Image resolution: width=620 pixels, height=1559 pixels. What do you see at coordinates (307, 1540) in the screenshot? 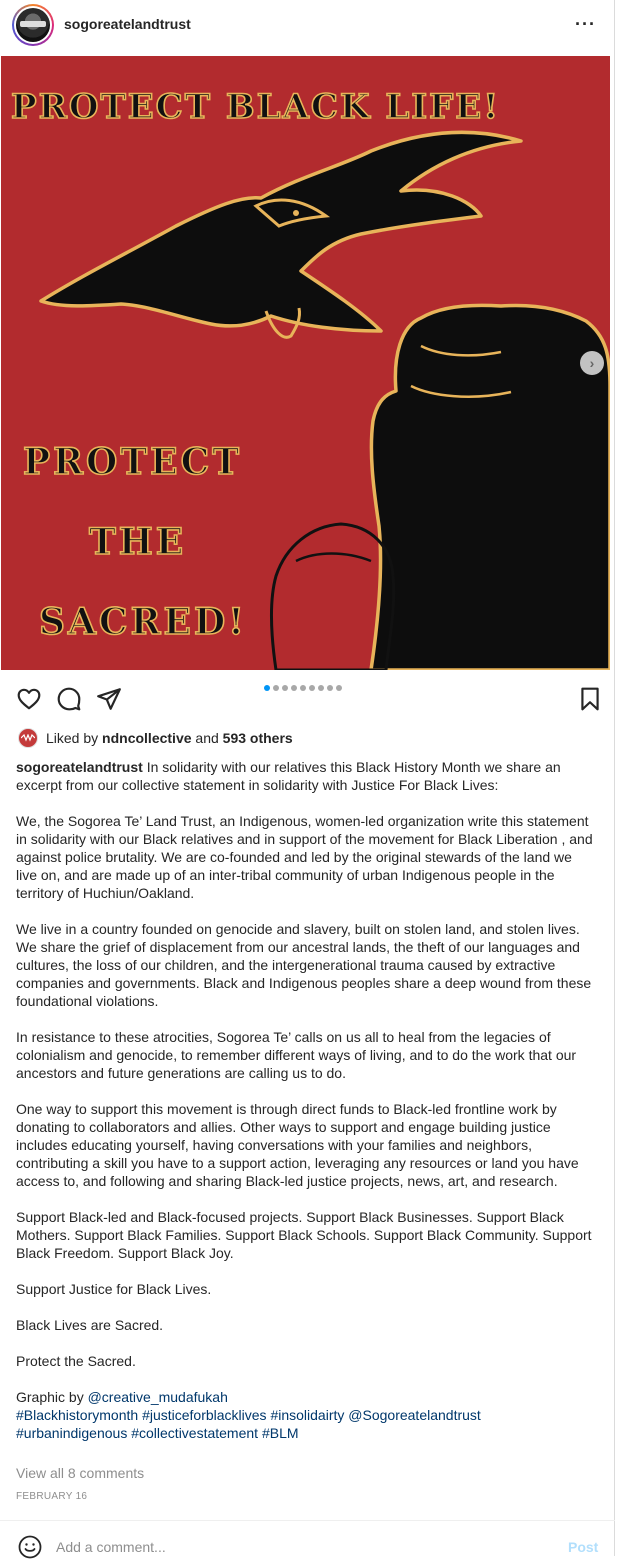
I see `comment-bar: Add a comment... Post` at bounding box center [307, 1540].